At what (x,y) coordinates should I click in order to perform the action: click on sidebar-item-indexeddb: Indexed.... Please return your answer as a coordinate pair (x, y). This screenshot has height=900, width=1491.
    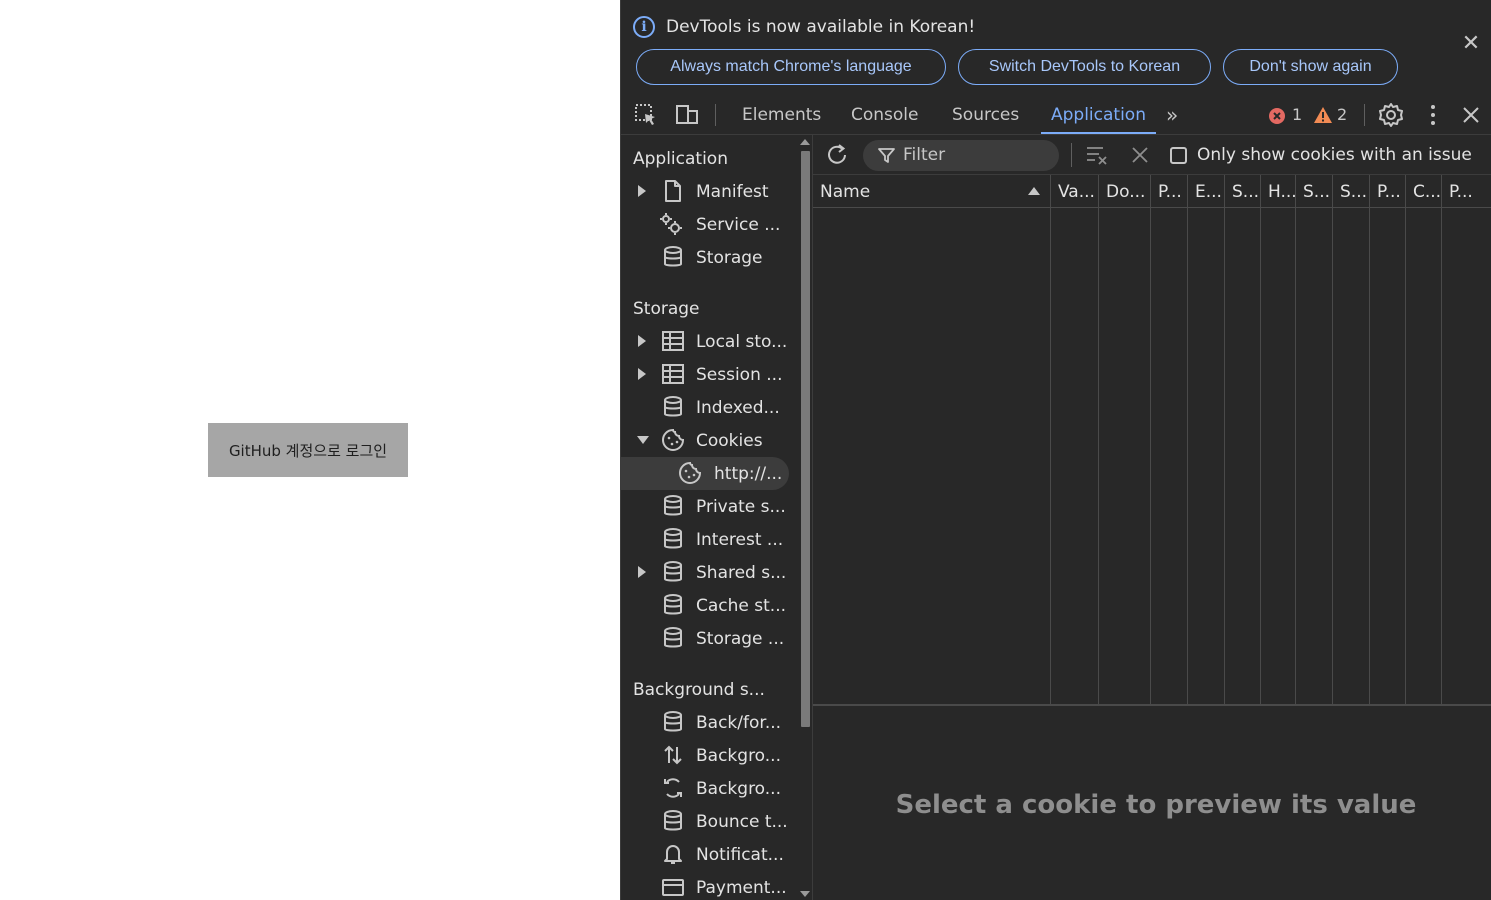
    Looking at the image, I should click on (705, 407).